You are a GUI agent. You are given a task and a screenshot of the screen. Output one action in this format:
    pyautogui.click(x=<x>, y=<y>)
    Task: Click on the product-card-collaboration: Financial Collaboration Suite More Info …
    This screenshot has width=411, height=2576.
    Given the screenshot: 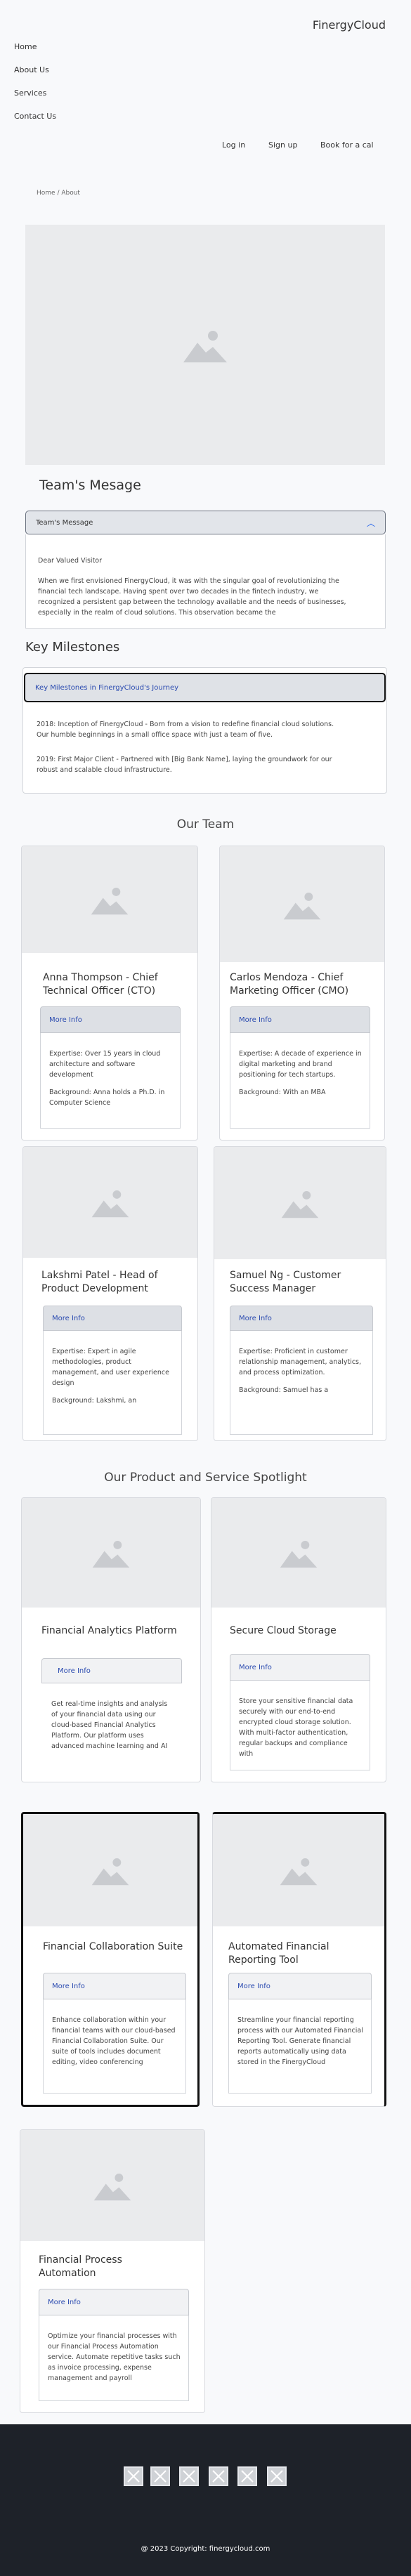 What is the action you would take?
    pyautogui.click(x=110, y=1959)
    